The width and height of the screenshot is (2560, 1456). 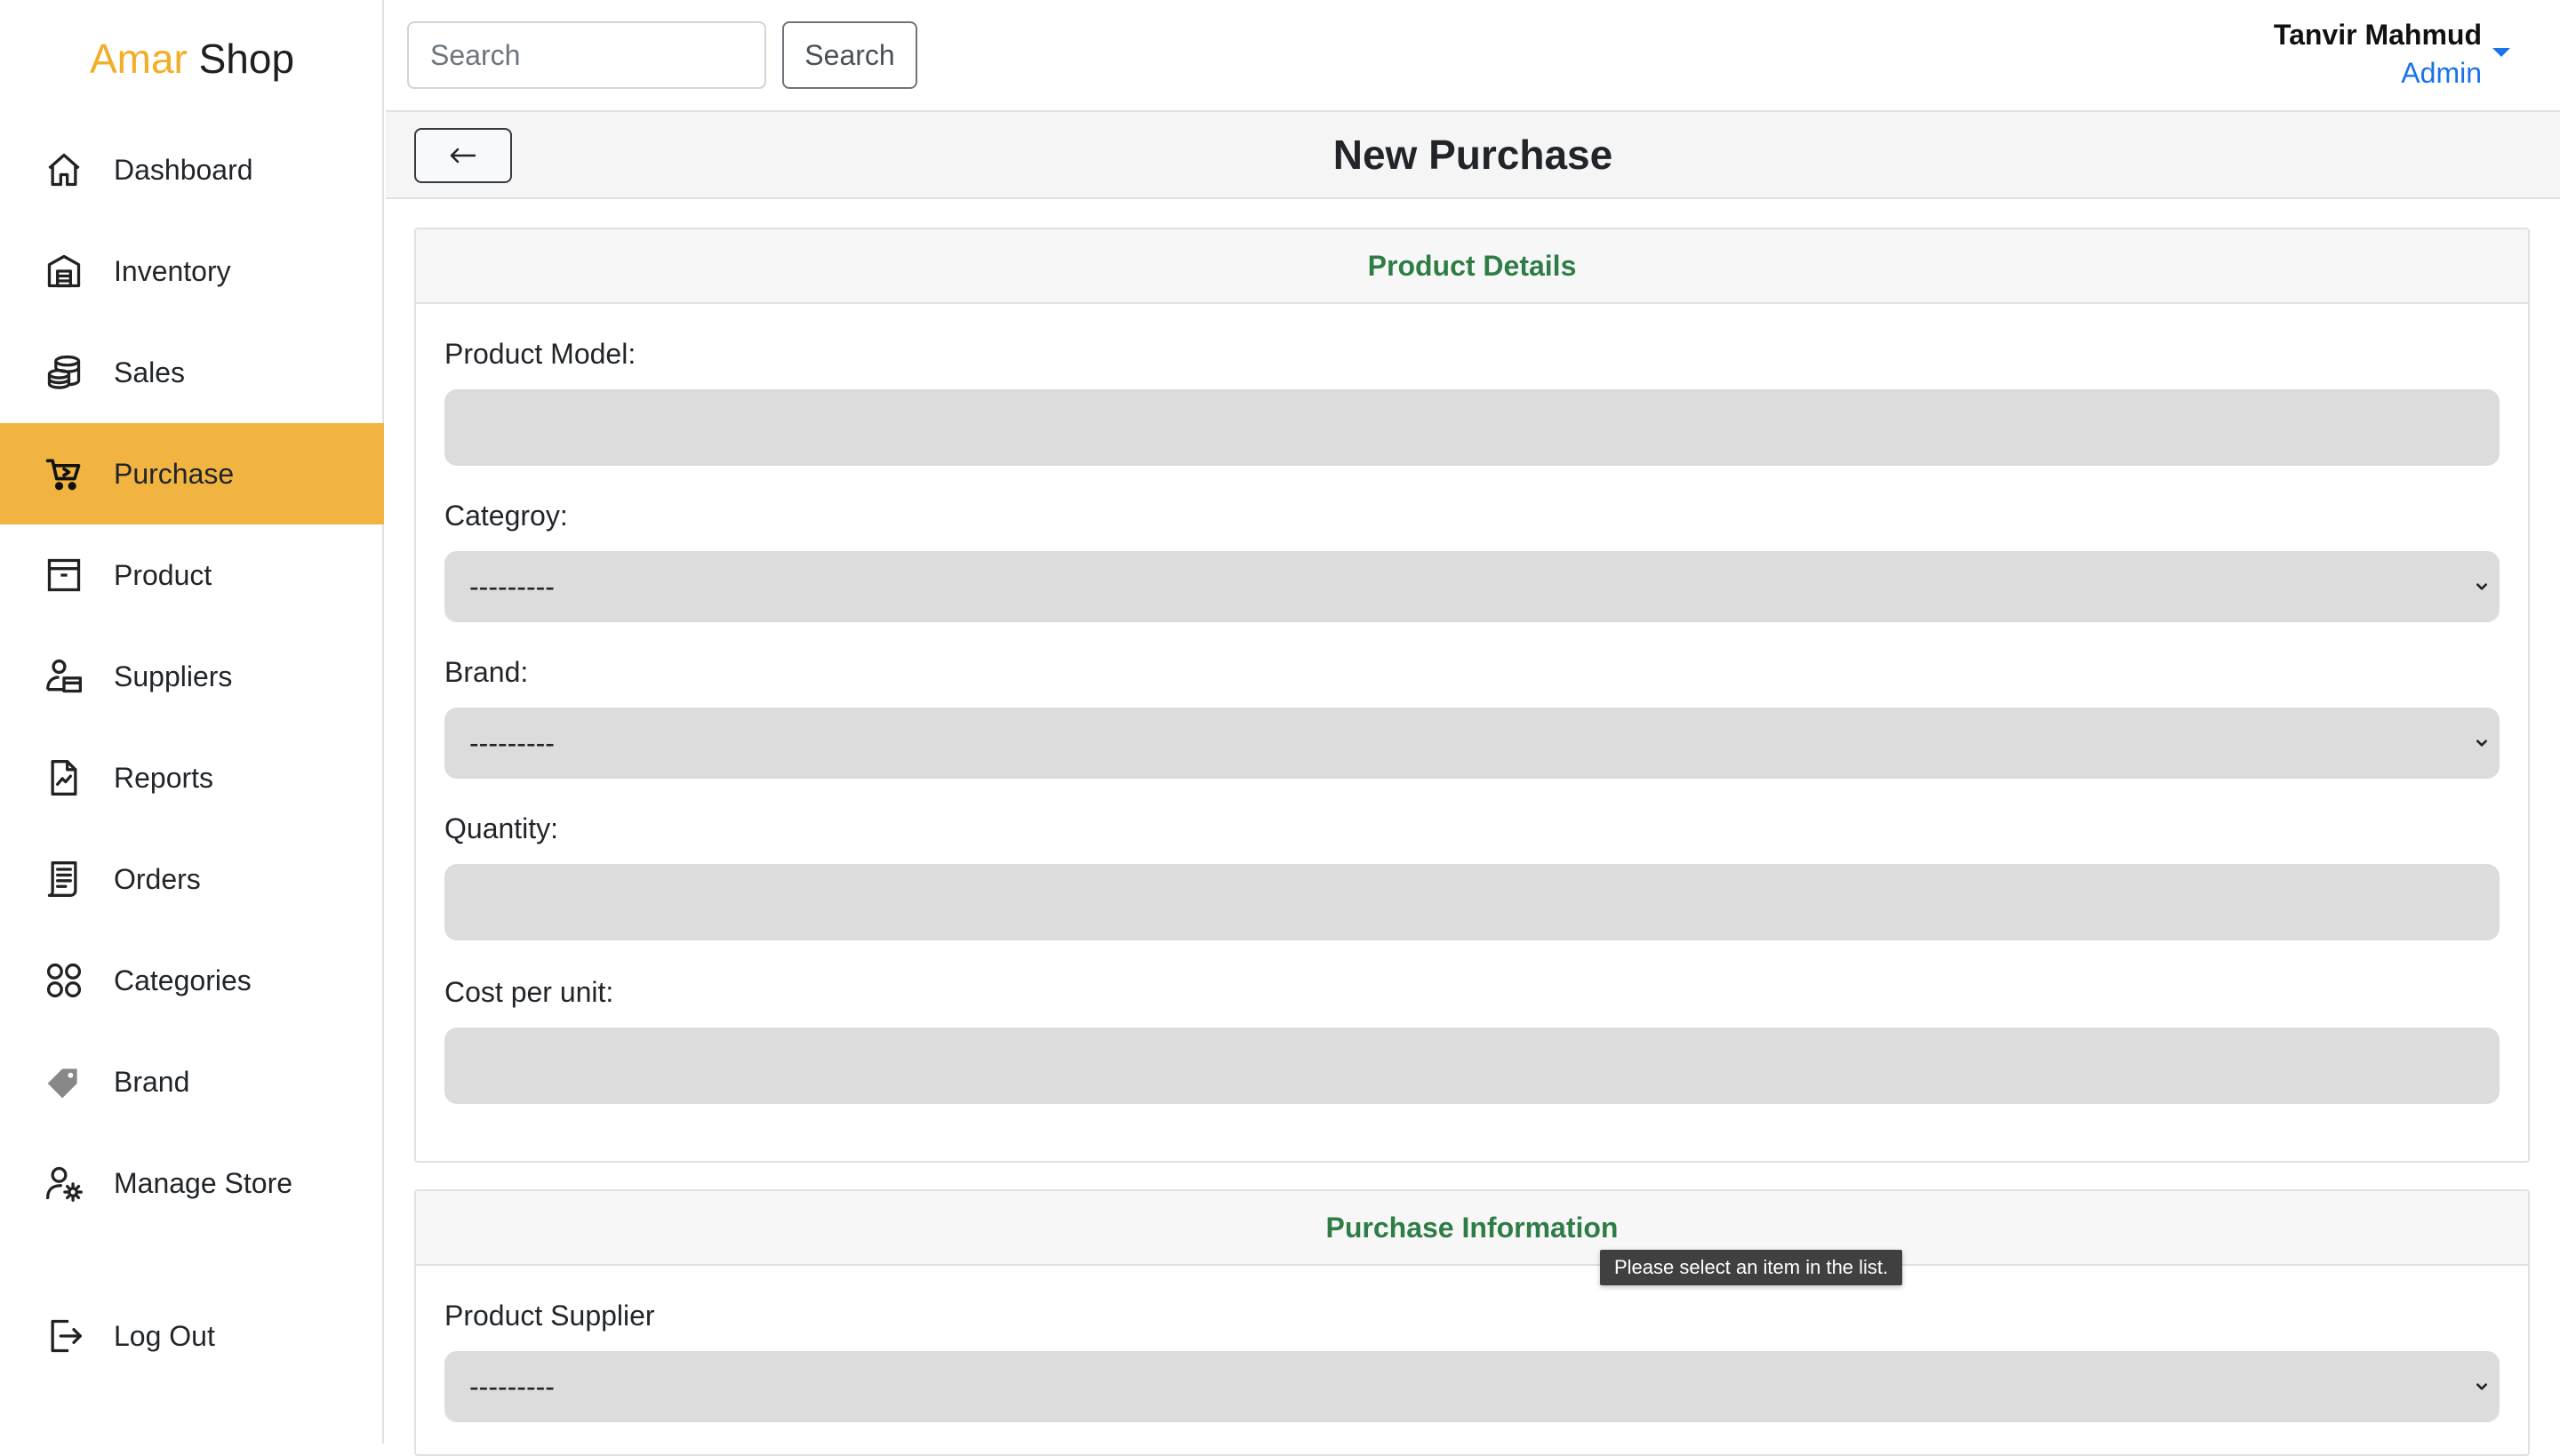 I want to click on user-gear-icon, so click(x=64, y=1183).